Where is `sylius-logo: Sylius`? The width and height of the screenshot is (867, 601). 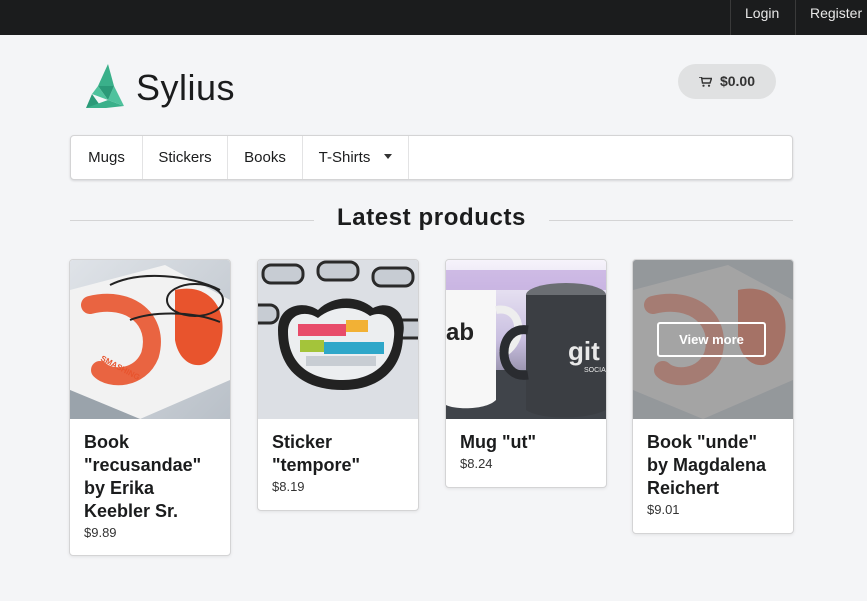 sylius-logo: Sylius is located at coordinates (169, 85).